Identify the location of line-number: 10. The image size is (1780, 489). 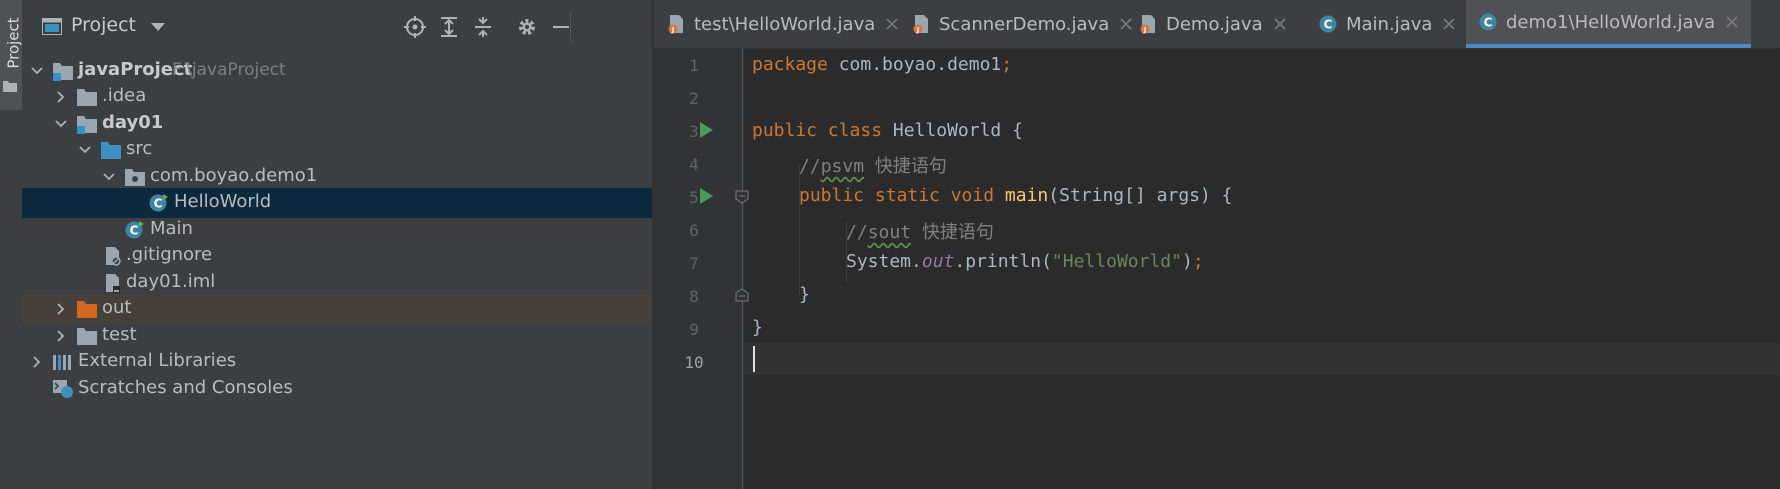
(694, 362).